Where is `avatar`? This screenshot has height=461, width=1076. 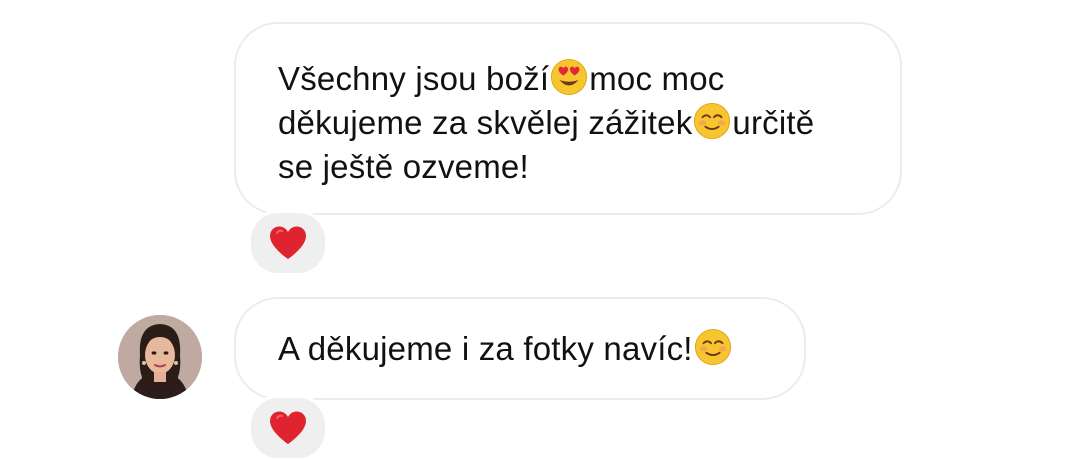
avatar is located at coordinates (160, 357).